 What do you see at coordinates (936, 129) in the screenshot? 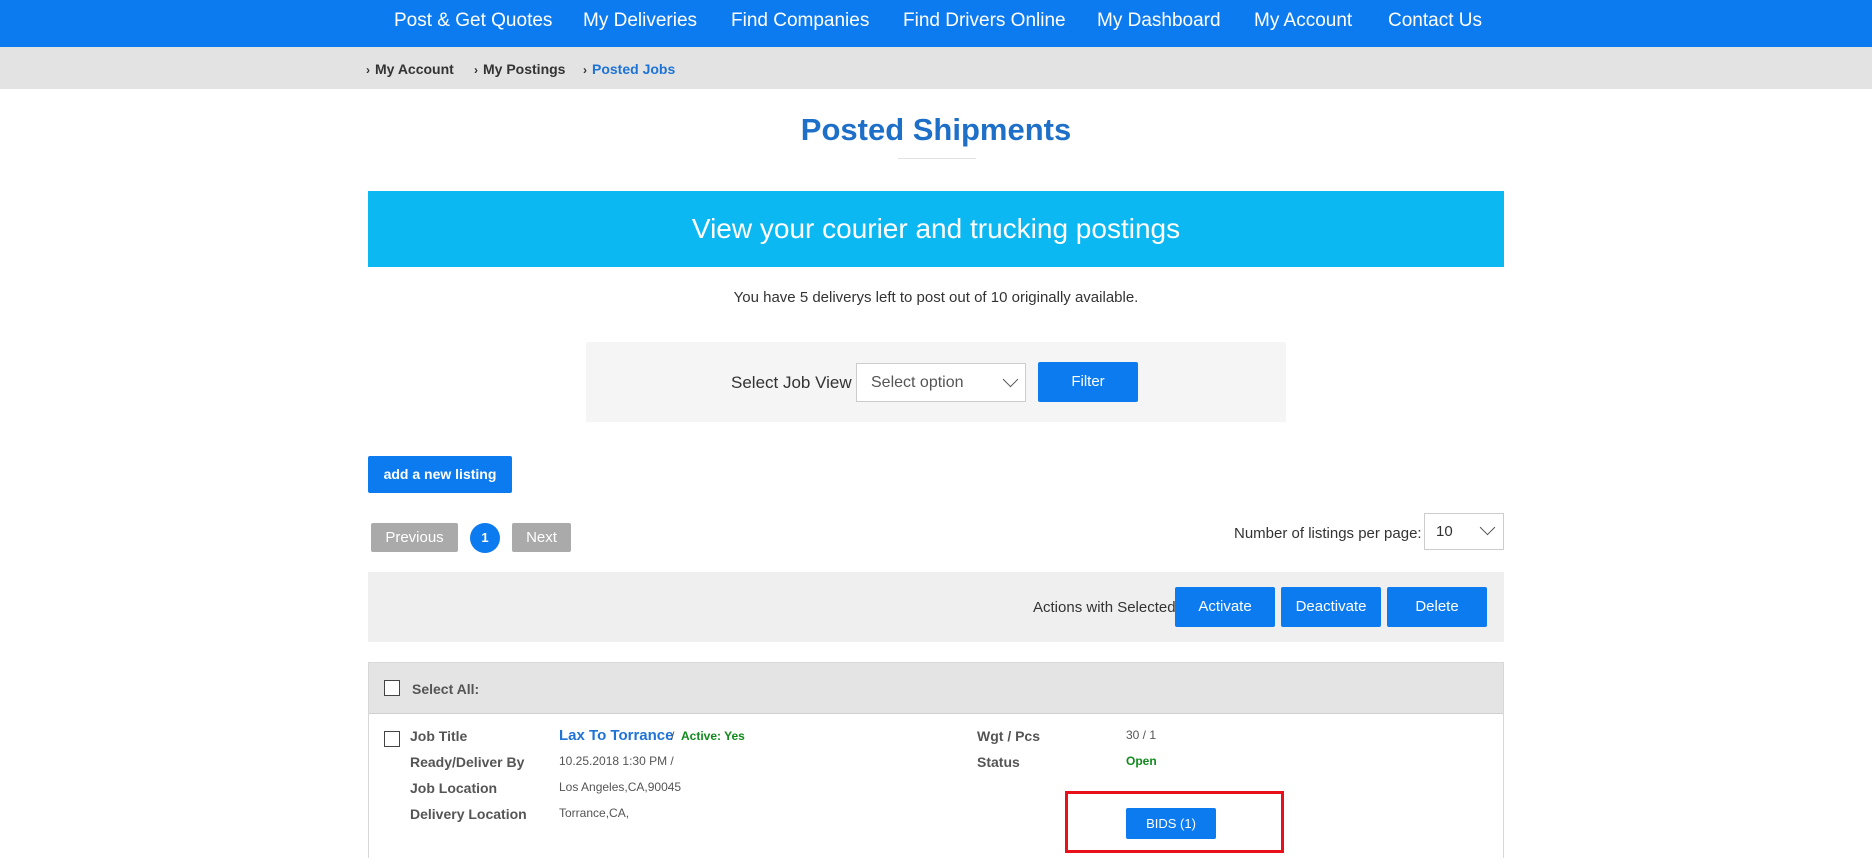
I see `page-title: Posted Shipments` at bounding box center [936, 129].